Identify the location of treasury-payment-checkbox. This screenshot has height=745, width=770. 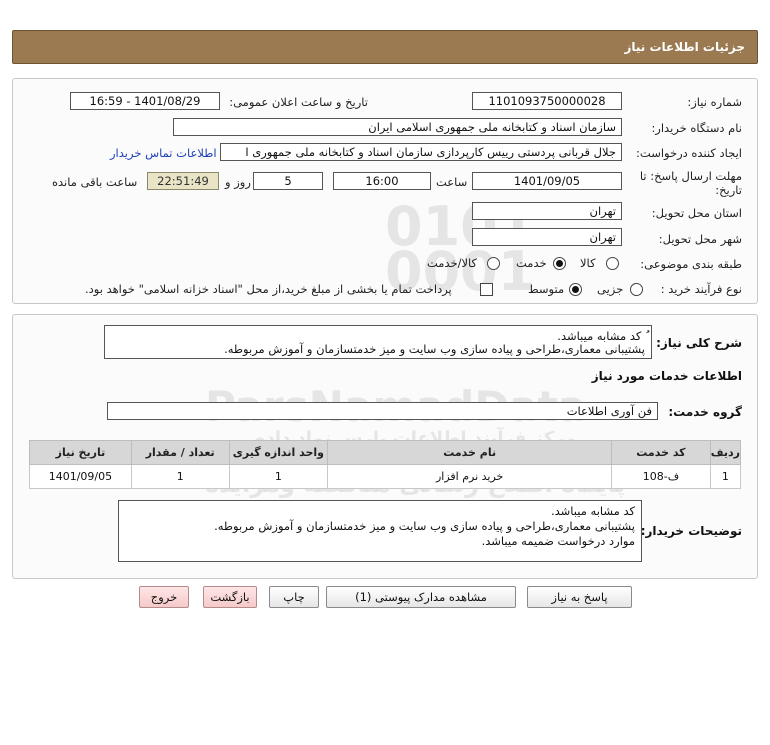
(486, 289).